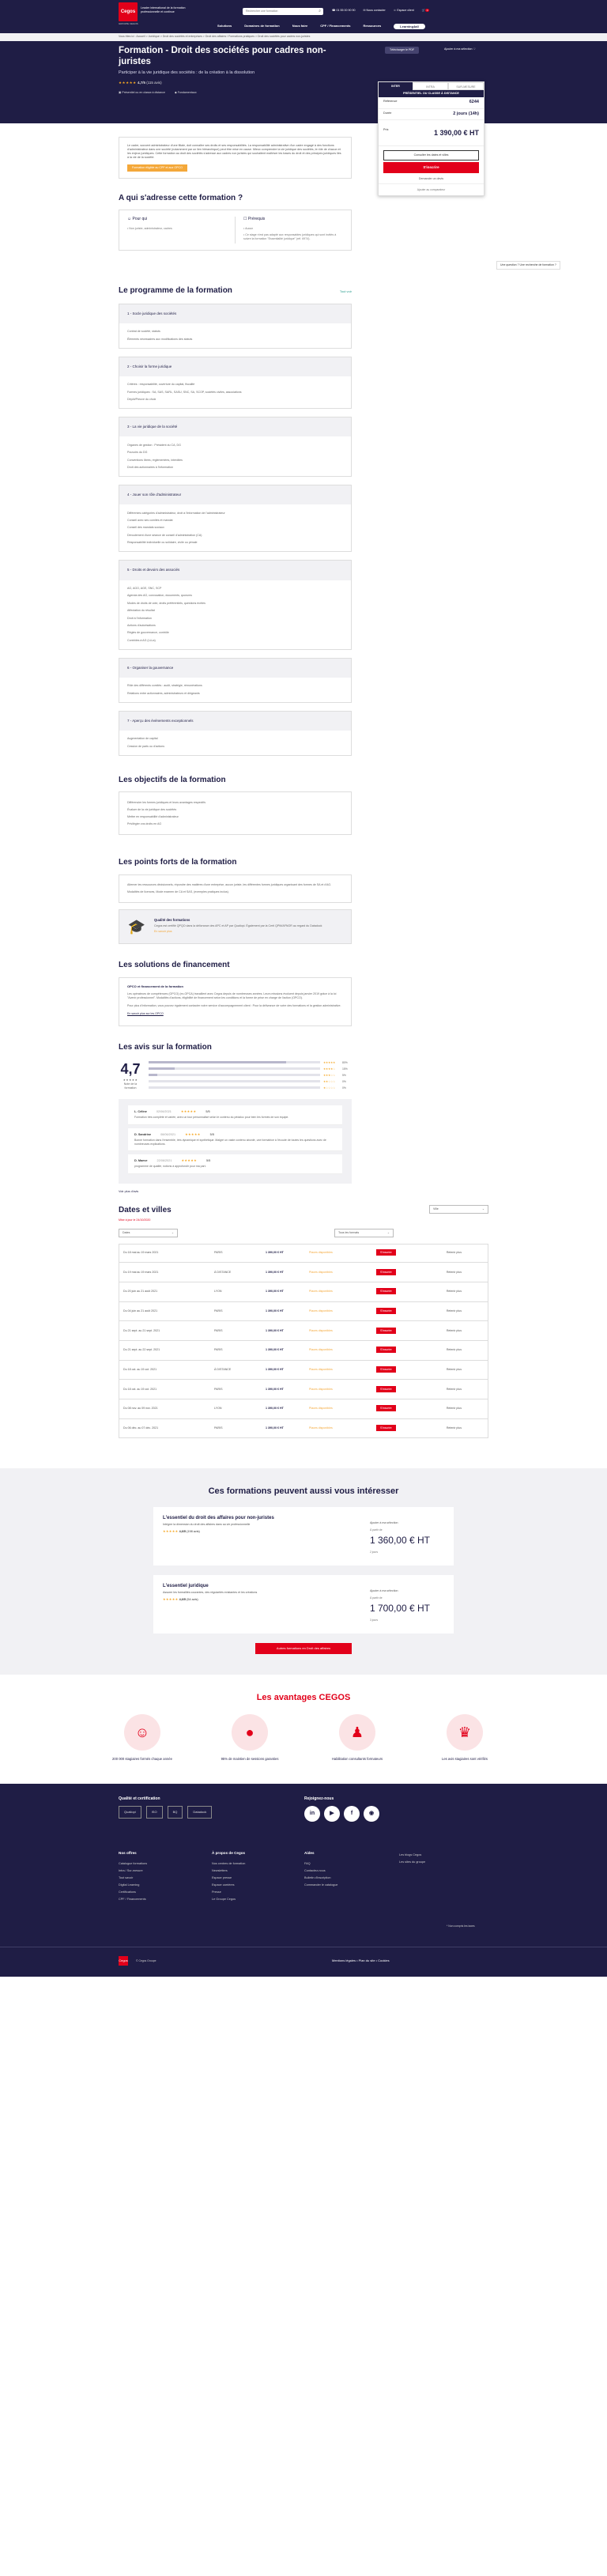 This screenshot has width=607, height=2576. What do you see at coordinates (228, 1871) in the screenshot?
I see `footer-link: Newsletters` at bounding box center [228, 1871].